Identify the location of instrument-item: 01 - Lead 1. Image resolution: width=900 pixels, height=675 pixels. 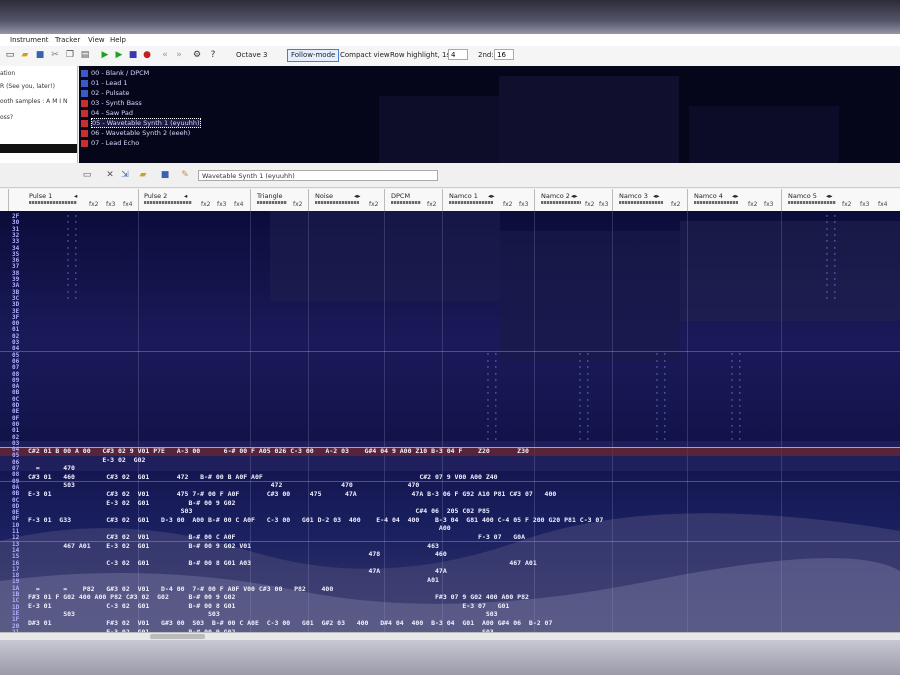
(104, 83).